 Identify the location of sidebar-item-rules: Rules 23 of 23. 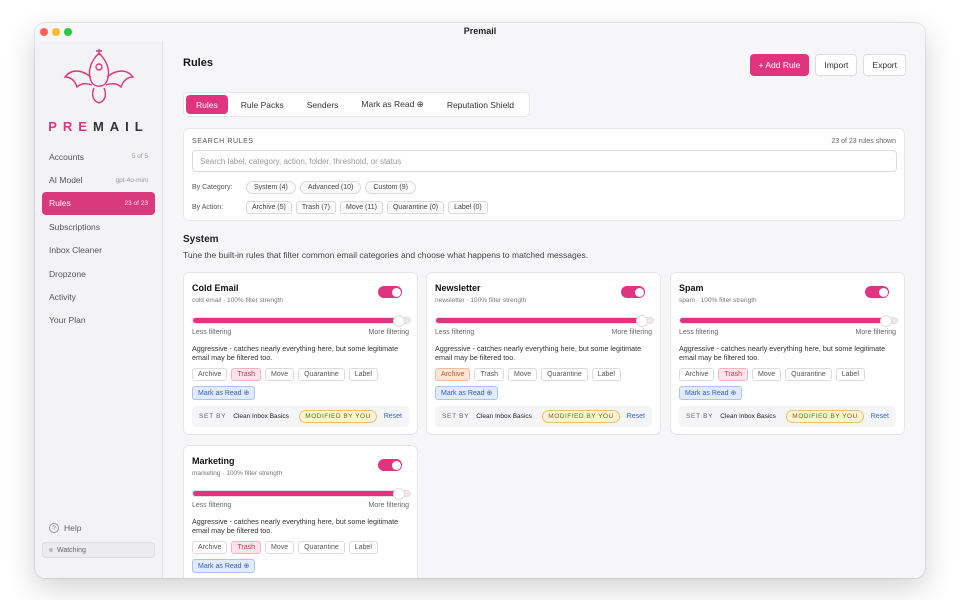
(98, 203).